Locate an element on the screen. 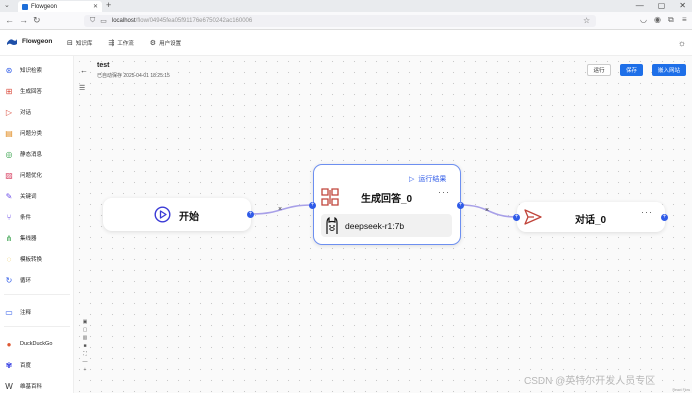 The height and width of the screenshot is (393, 692). fullscreen-icon: ⛶ is located at coordinates (85, 354).